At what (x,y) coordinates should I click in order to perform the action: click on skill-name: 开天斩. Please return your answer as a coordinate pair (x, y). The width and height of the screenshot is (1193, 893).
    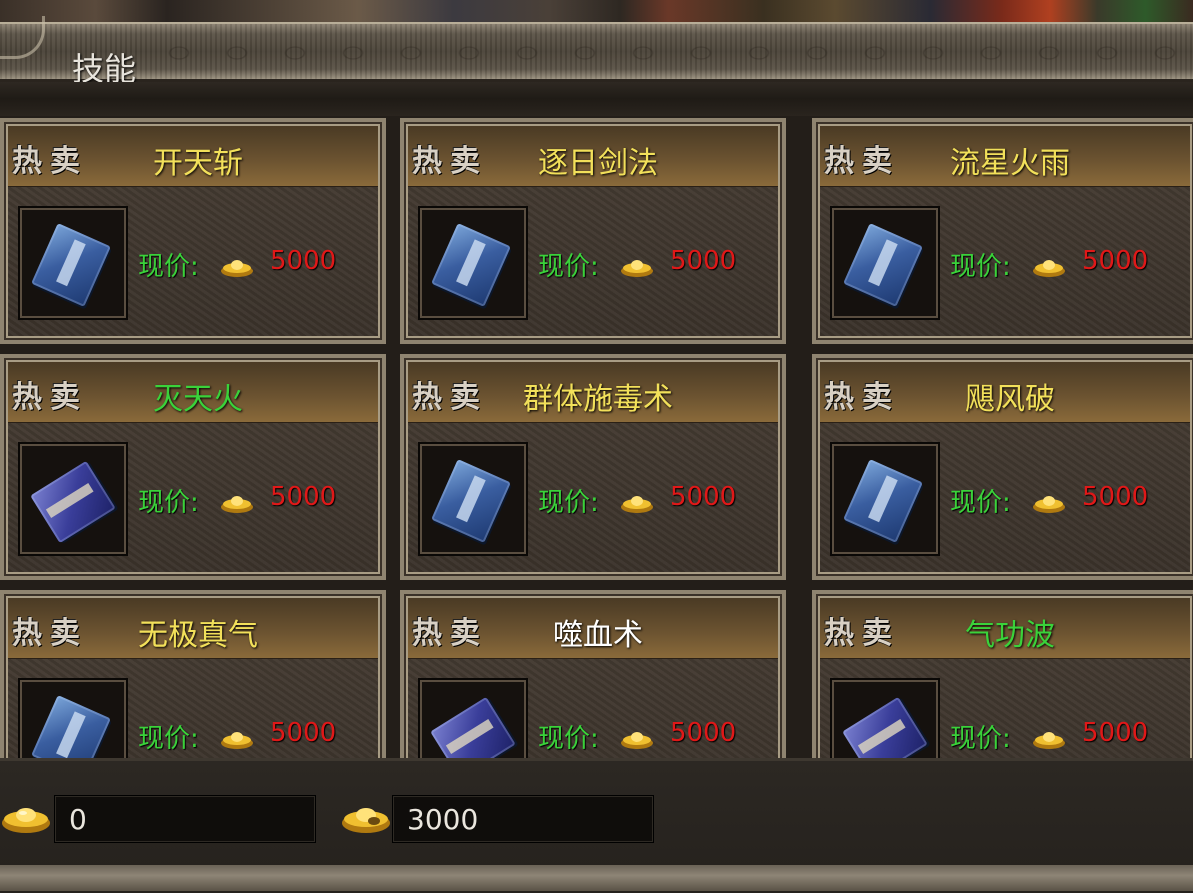
    Looking at the image, I should click on (198, 163).